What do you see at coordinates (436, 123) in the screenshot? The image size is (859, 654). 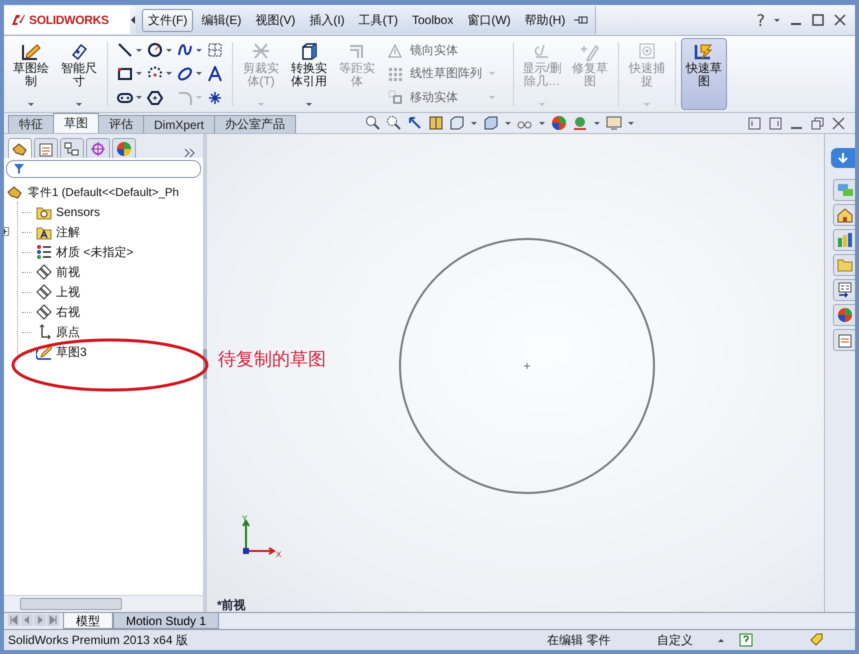 I see `section-view-icon` at bounding box center [436, 123].